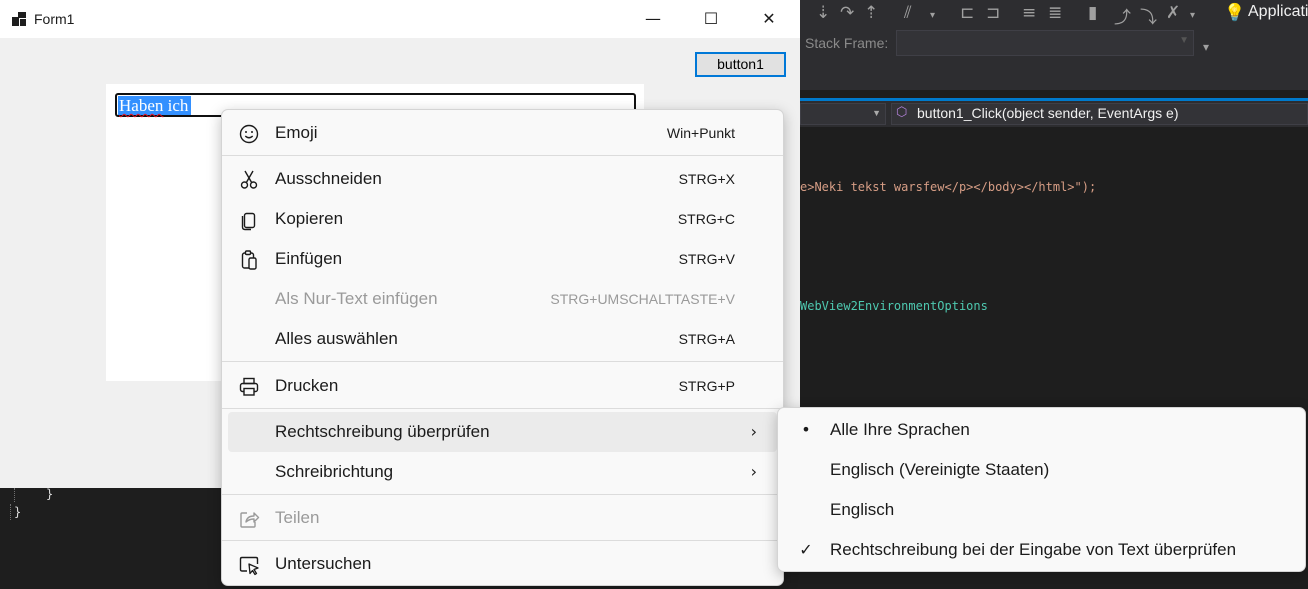  I want to click on menu-item-label: Rechtschreibung überprüfen, so click(382, 431).